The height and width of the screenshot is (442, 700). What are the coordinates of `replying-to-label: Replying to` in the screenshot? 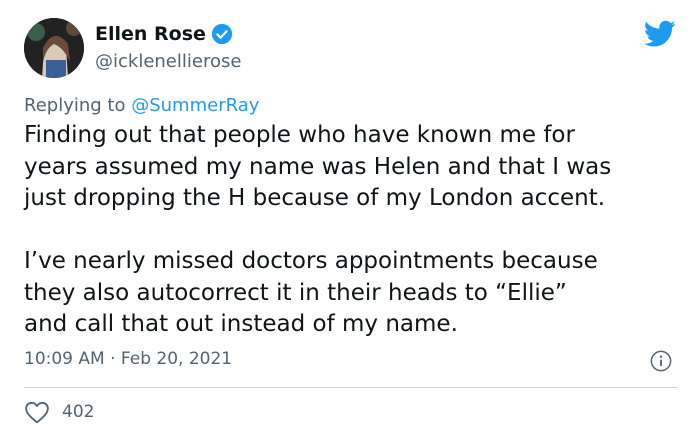 It's located at (75, 105).